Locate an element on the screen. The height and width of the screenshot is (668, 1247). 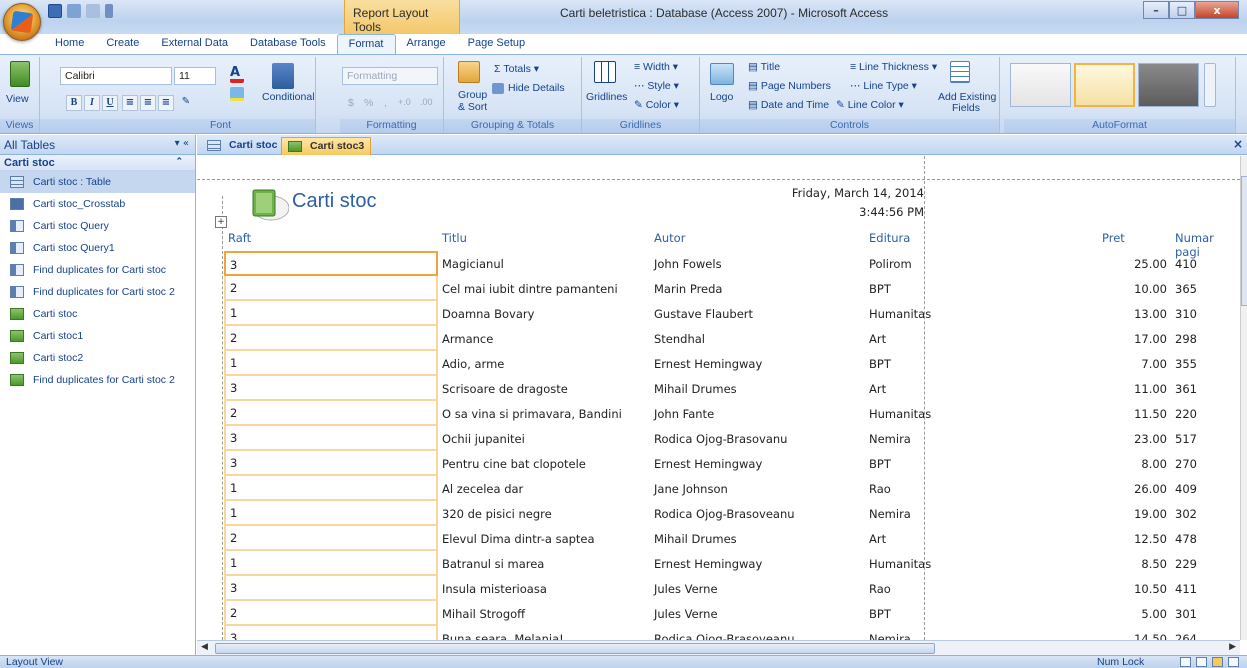
report-title: Carti stoc is located at coordinates (334, 201).